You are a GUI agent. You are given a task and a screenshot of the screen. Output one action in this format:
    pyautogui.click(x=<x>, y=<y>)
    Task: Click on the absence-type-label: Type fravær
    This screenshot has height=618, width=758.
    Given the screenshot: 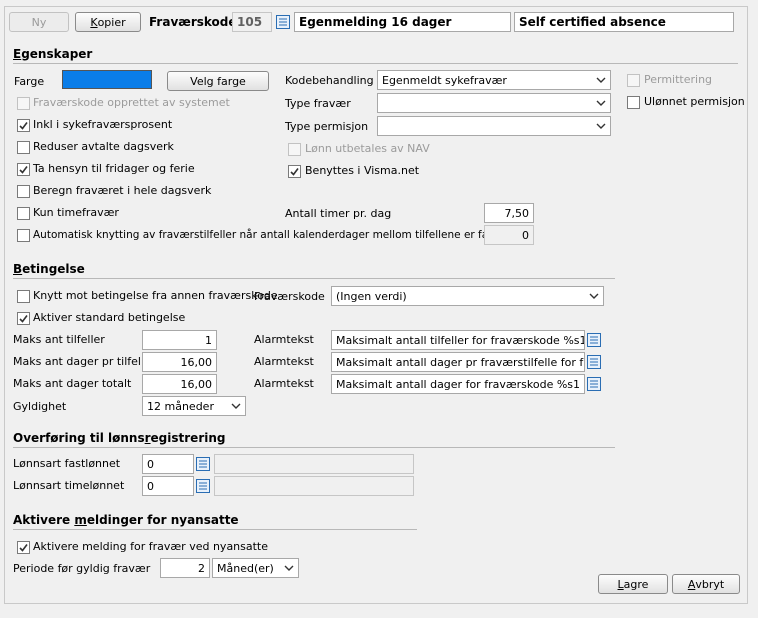 What is the action you would take?
    pyautogui.click(x=318, y=103)
    